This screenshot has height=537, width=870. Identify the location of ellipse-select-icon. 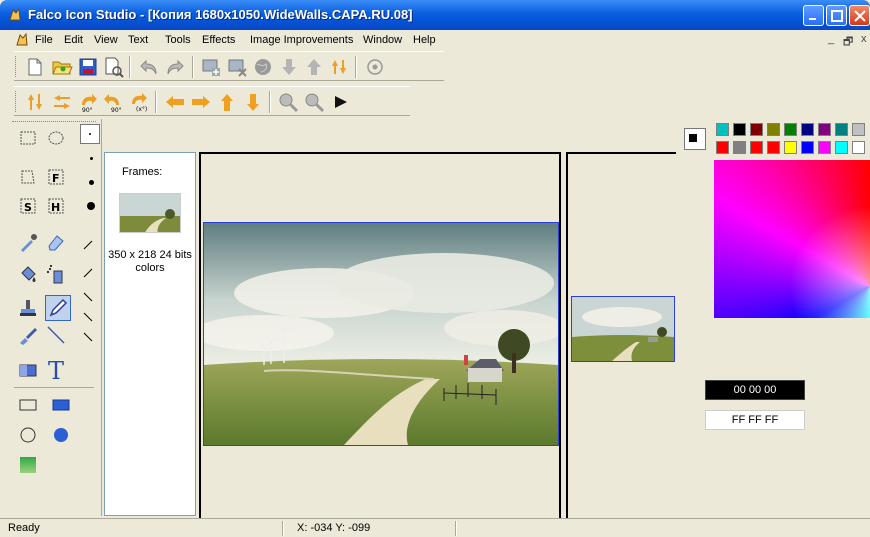
(56, 138).